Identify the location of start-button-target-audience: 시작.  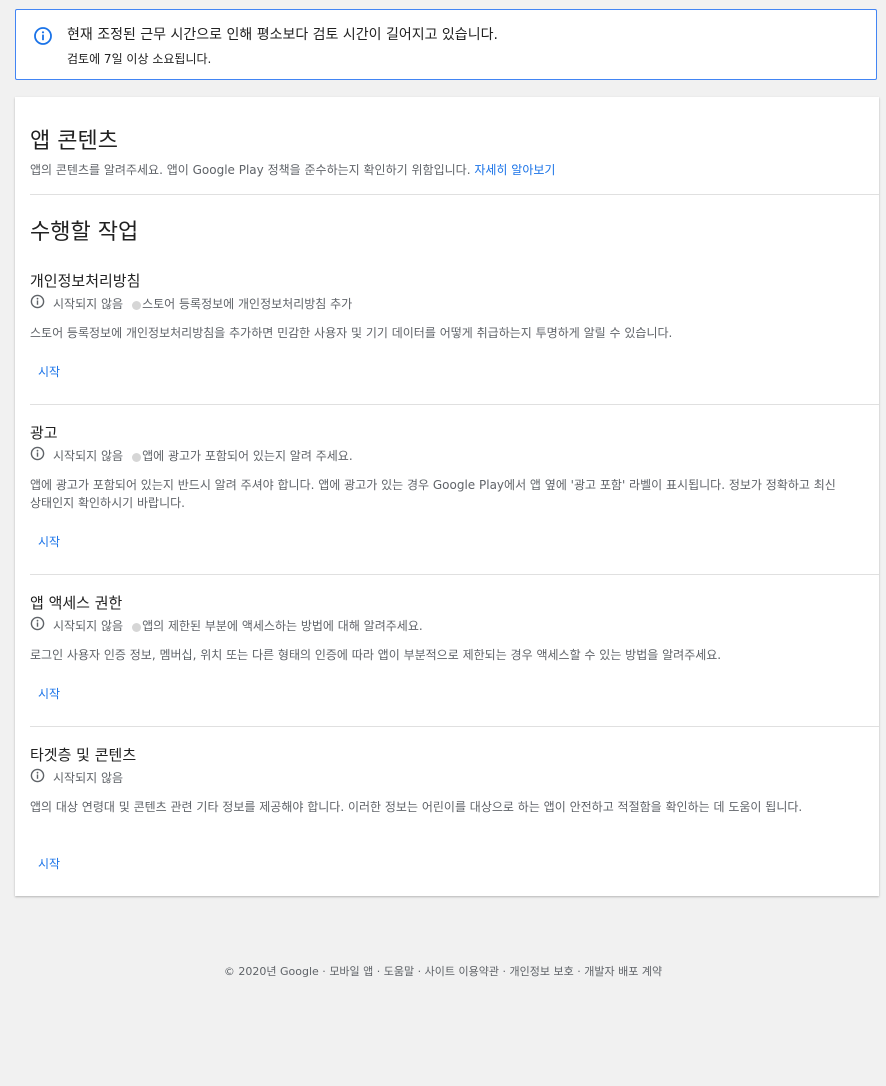
(50, 863).